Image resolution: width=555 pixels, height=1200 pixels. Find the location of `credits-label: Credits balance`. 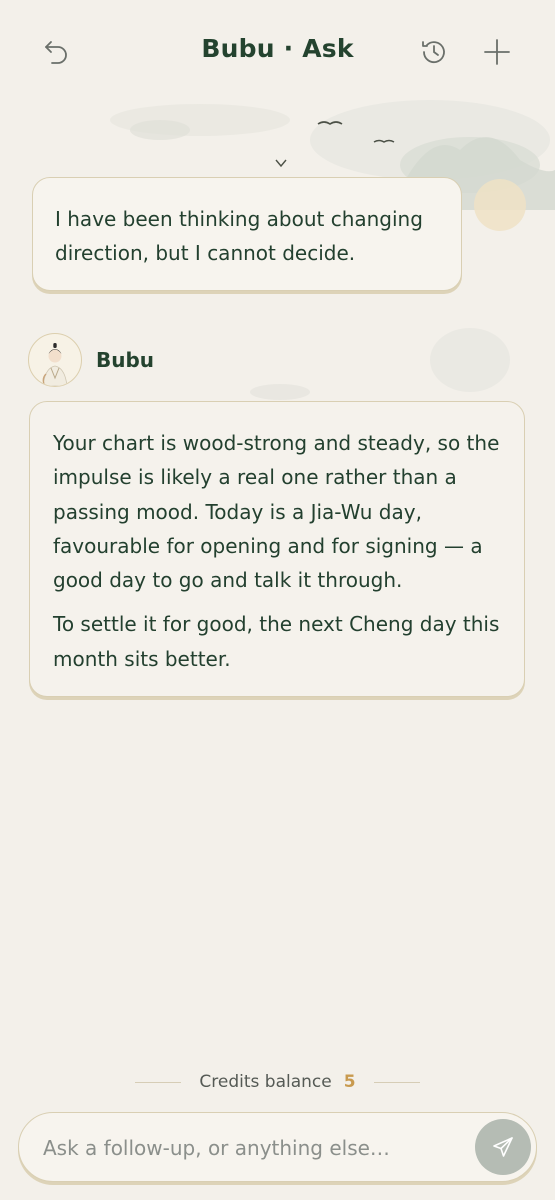

credits-label: Credits balance is located at coordinates (265, 1082).